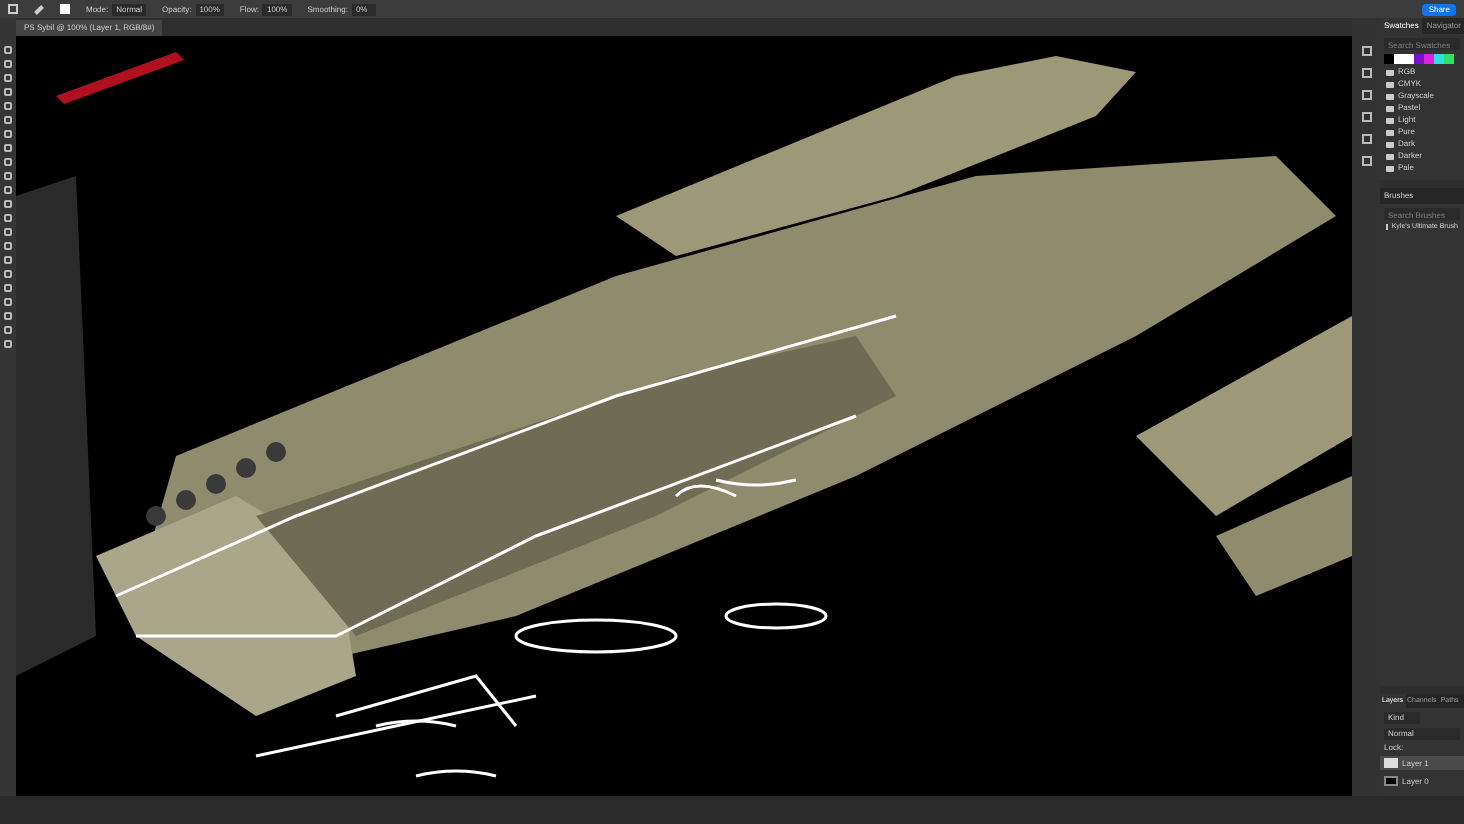  What do you see at coordinates (39, 9) in the screenshot?
I see `brush-icon` at bounding box center [39, 9].